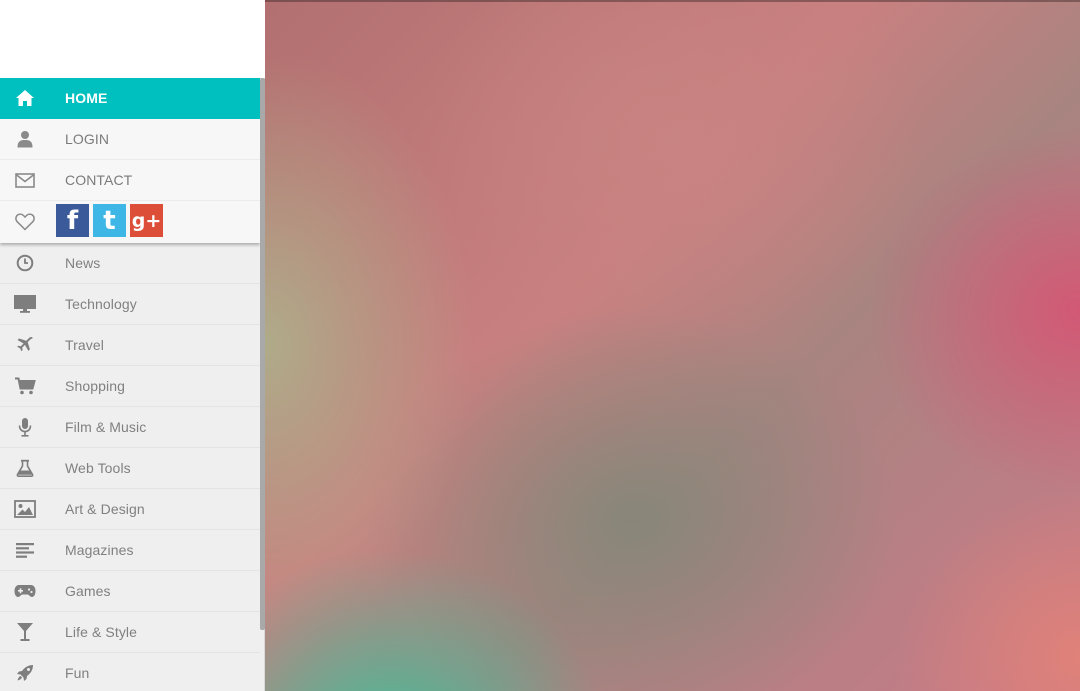  I want to click on sidebar-header, so click(132, 39).